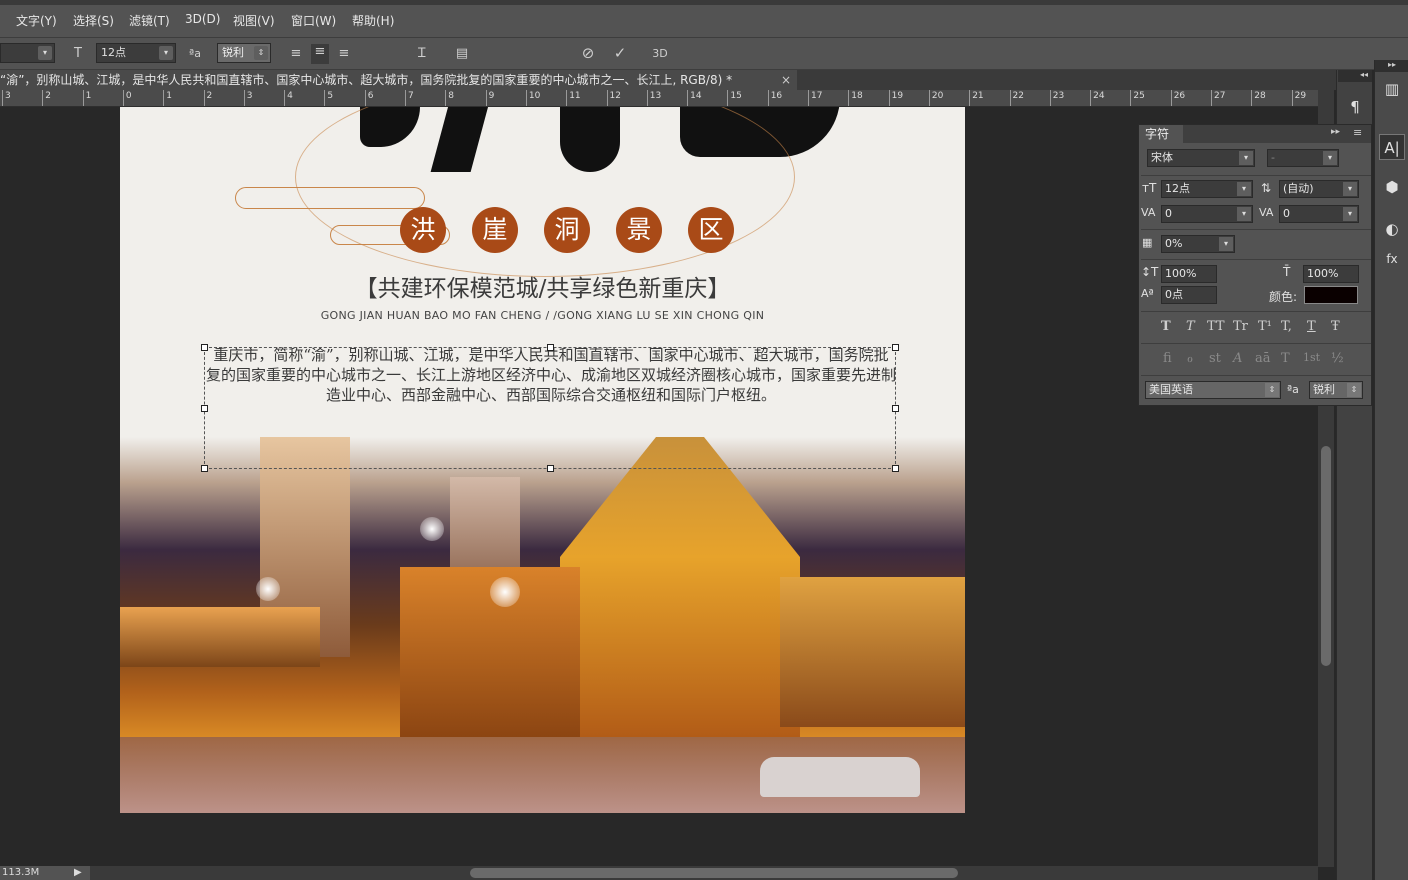 This screenshot has height=880, width=1408. I want to click on align-center-icon: ≡, so click(320, 54).